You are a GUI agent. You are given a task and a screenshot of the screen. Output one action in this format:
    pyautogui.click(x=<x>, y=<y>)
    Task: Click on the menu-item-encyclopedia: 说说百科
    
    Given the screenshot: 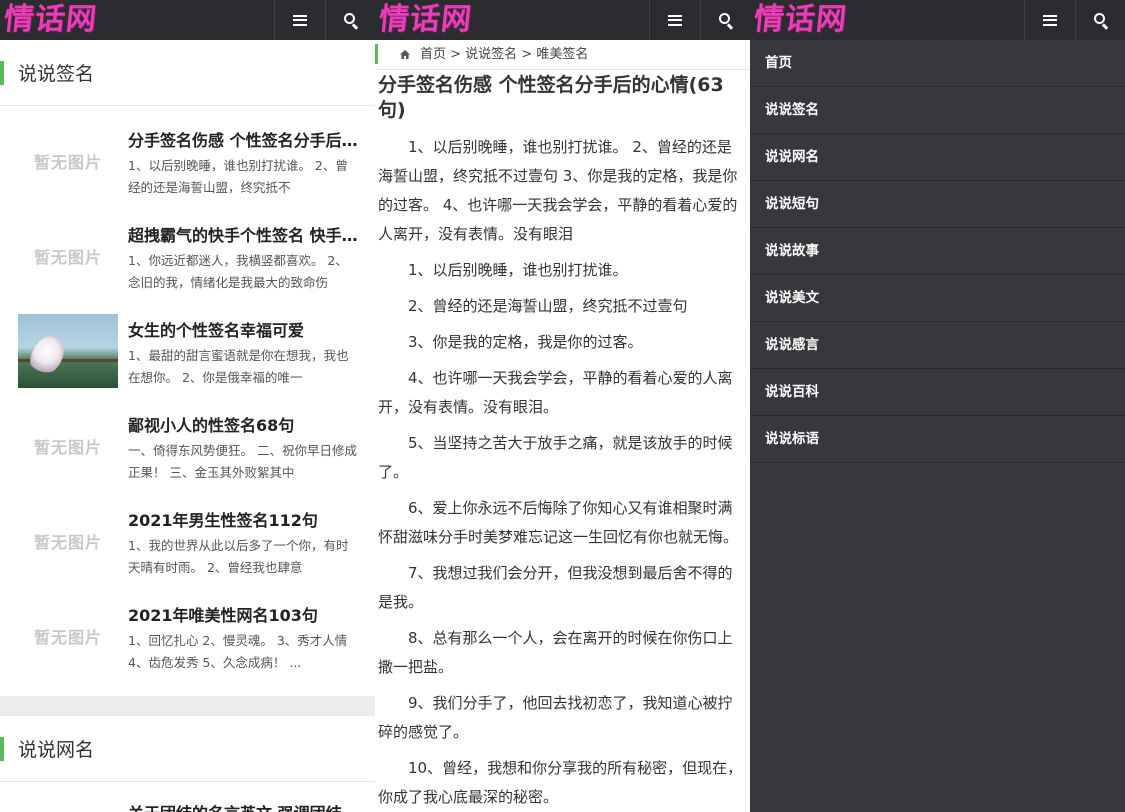 What is the action you would take?
    pyautogui.click(x=937, y=392)
    